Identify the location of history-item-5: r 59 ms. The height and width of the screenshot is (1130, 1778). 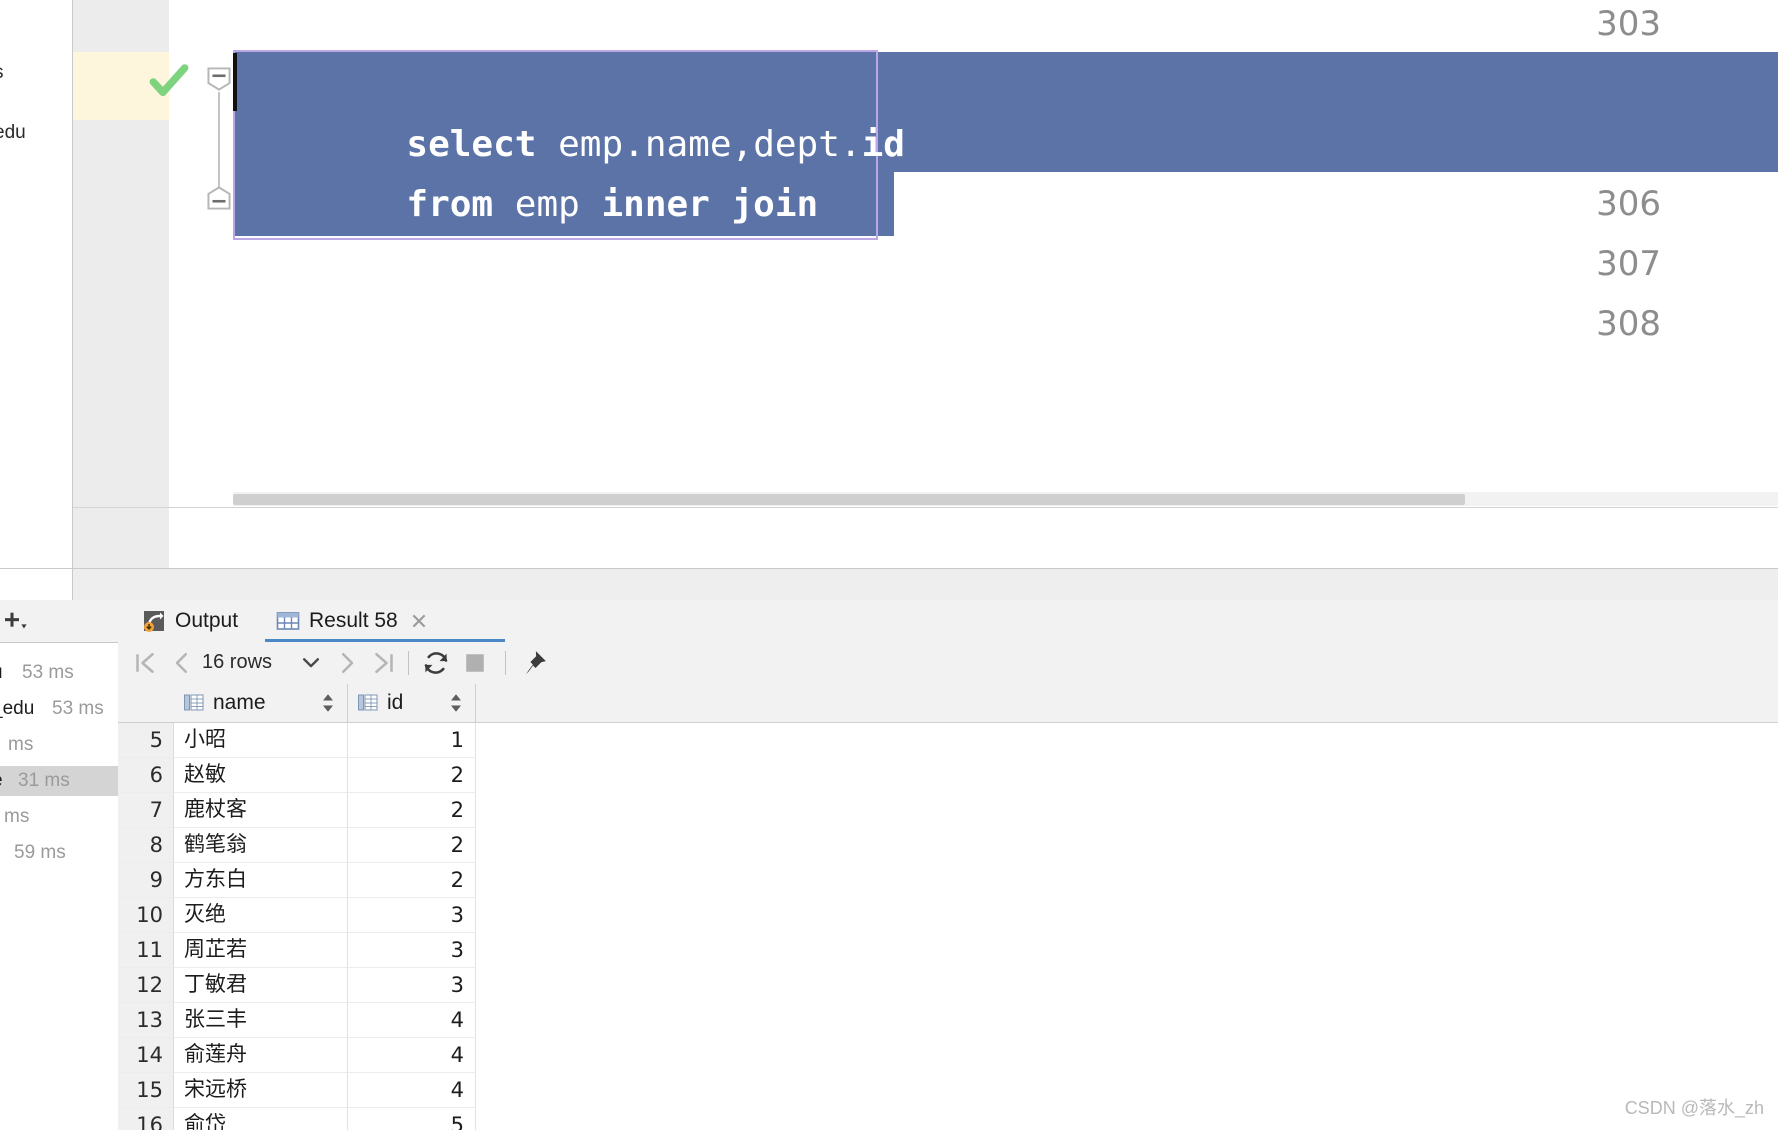
(59, 853).